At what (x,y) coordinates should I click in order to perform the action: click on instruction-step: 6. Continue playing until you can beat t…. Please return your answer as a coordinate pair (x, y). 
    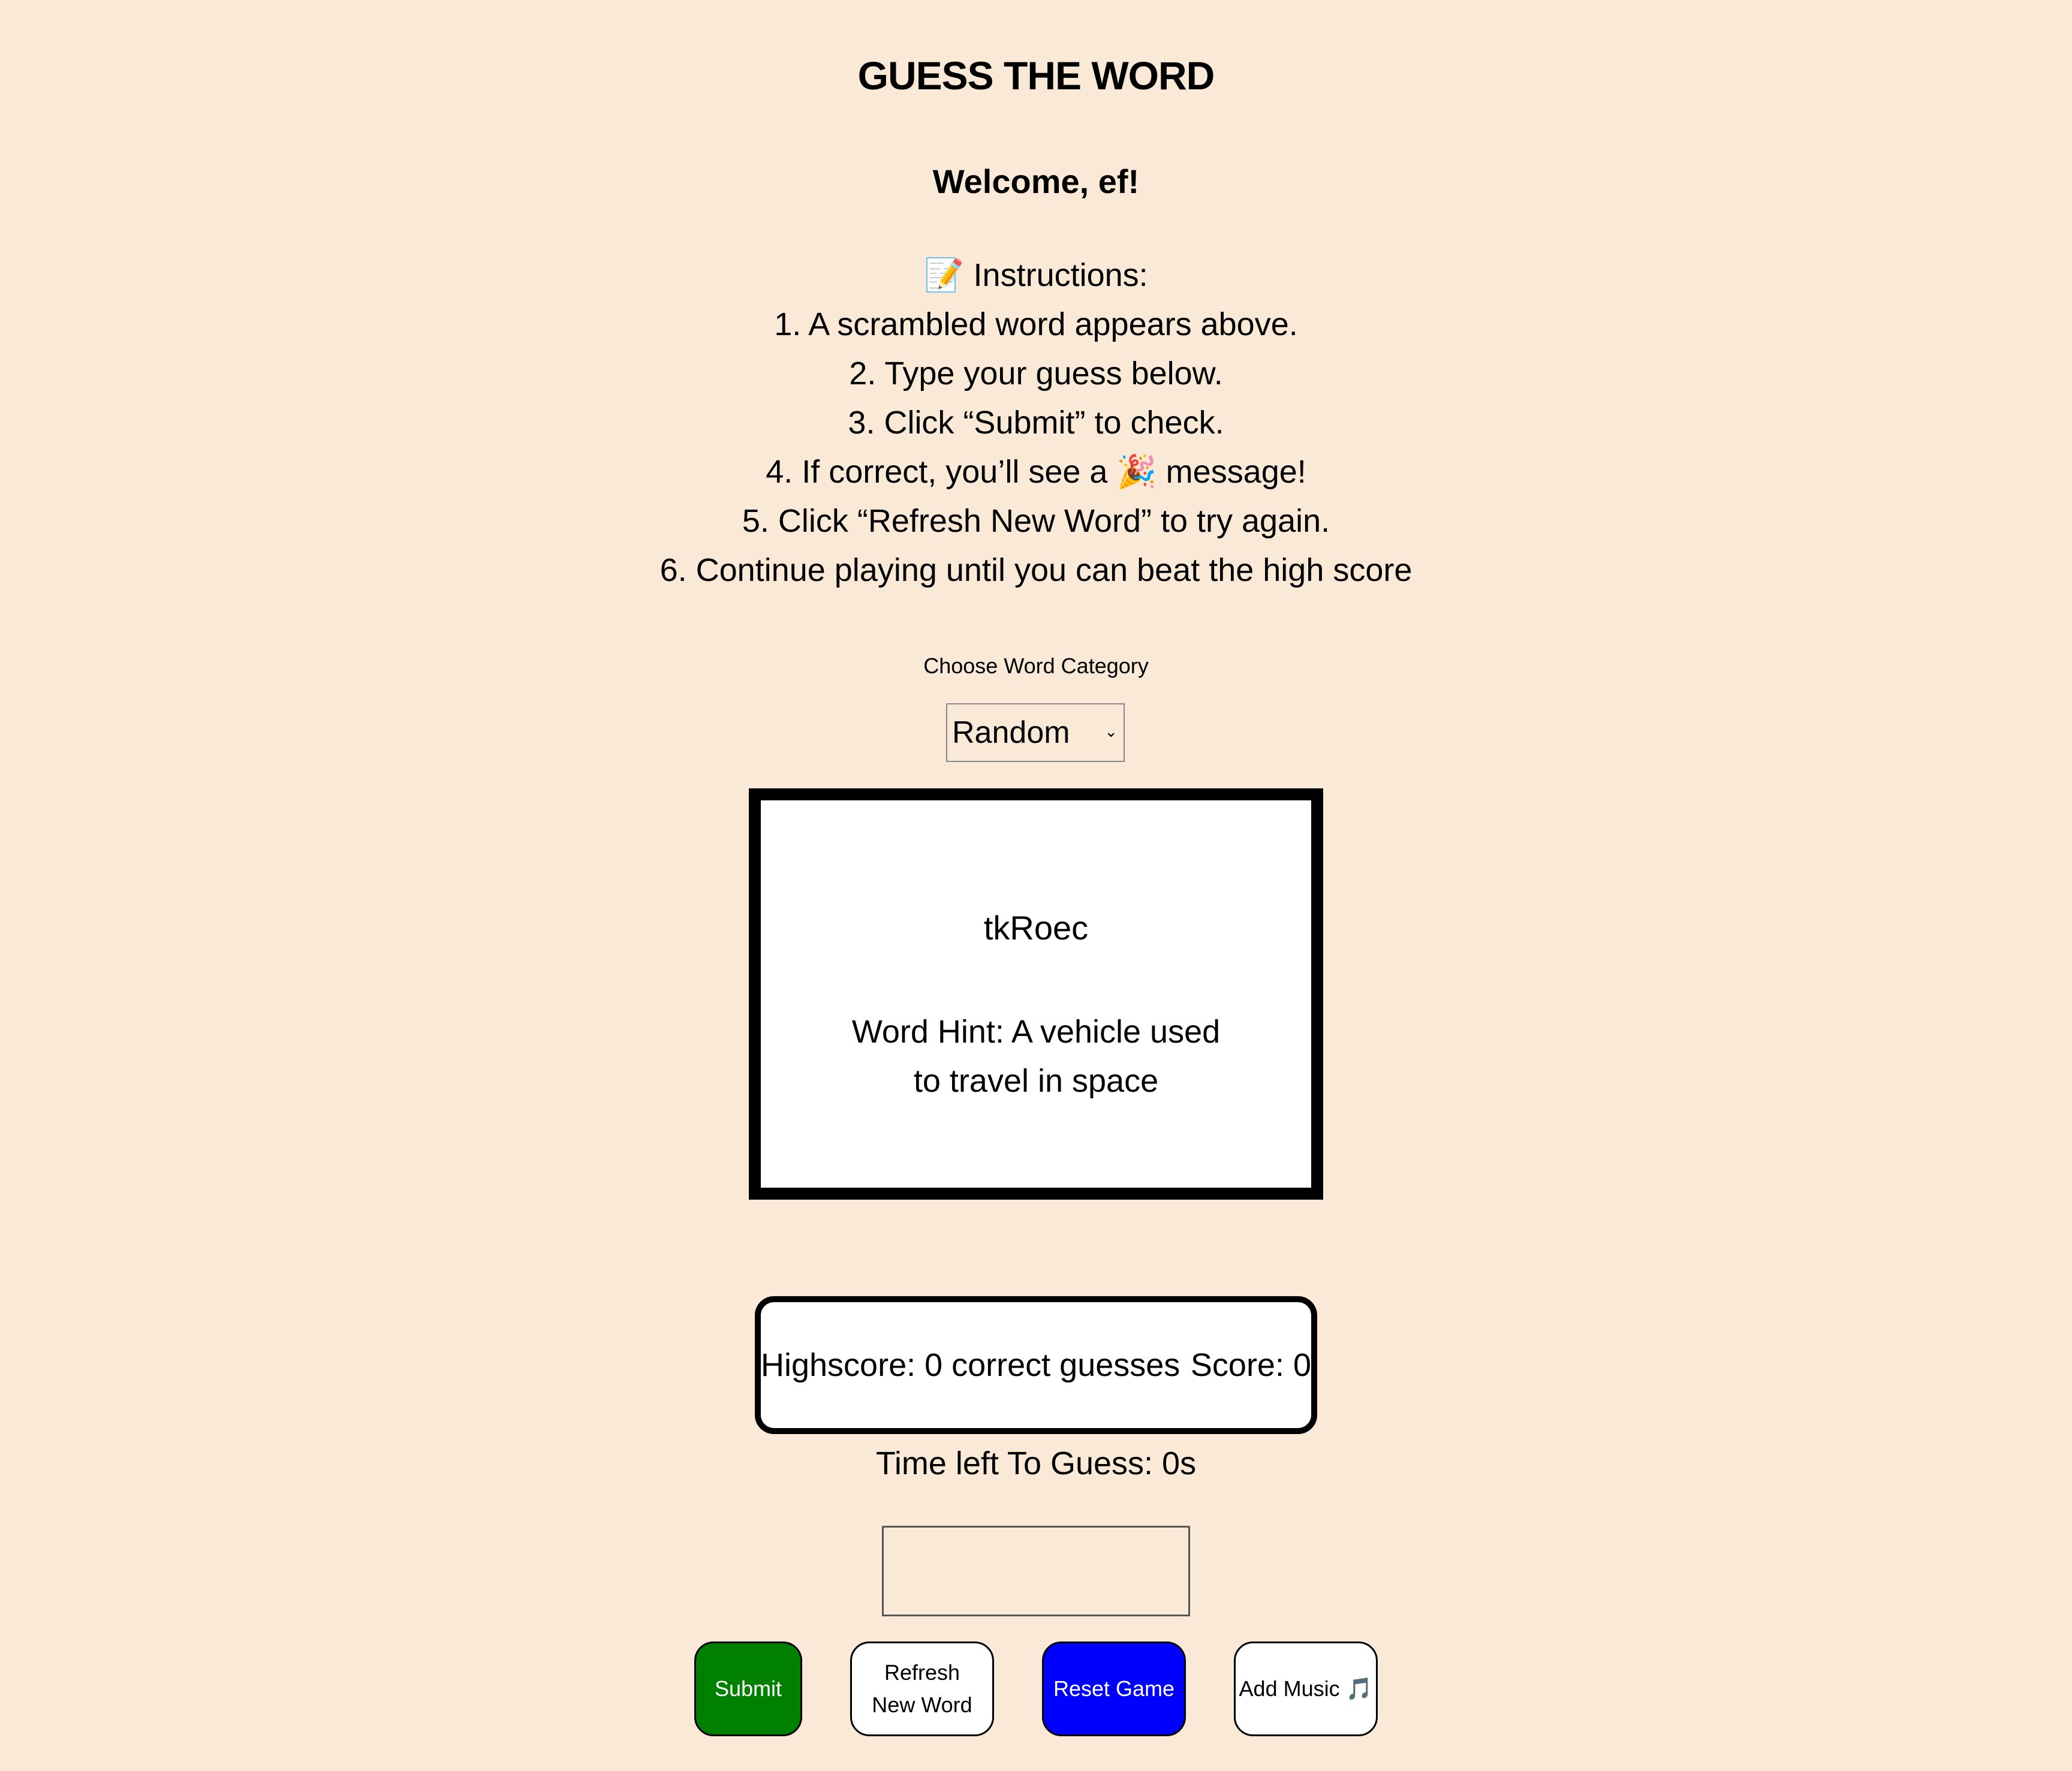
    Looking at the image, I should click on (1036, 570).